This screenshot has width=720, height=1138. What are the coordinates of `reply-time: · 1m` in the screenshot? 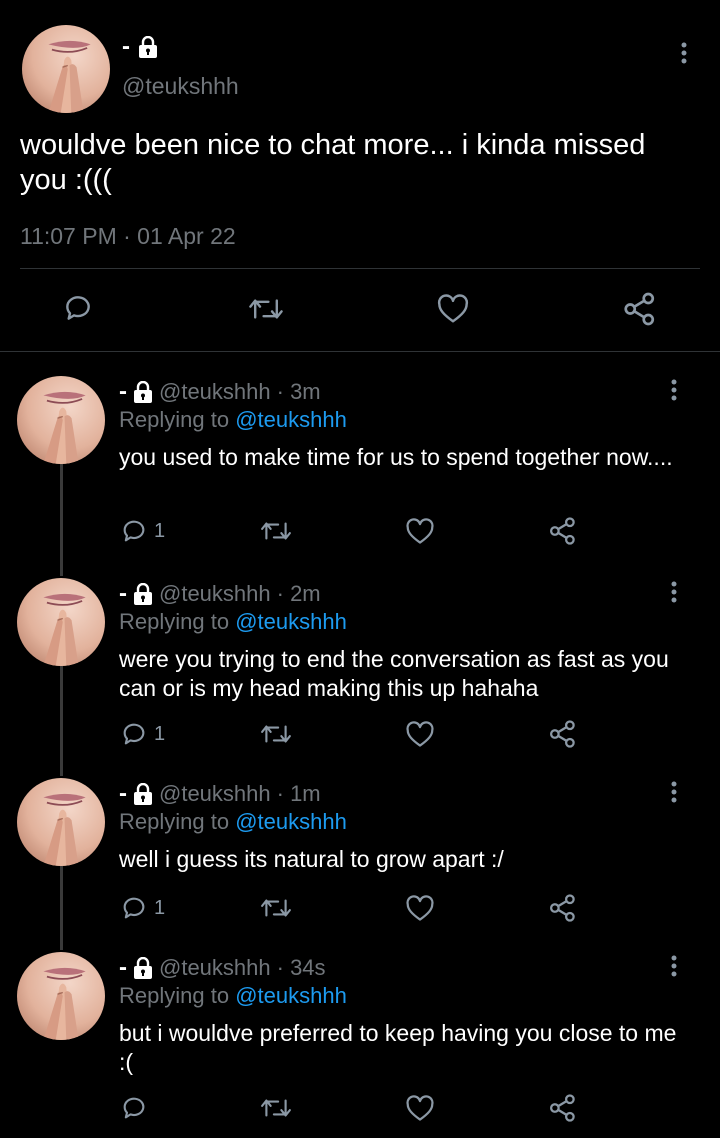 It's located at (298, 793).